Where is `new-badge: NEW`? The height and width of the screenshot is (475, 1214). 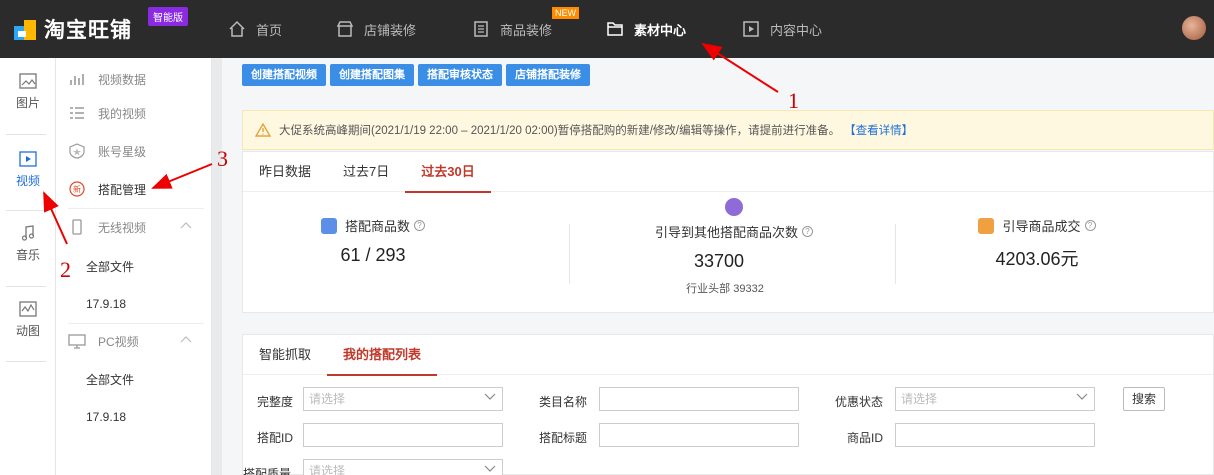
new-badge: NEW is located at coordinates (565, 13).